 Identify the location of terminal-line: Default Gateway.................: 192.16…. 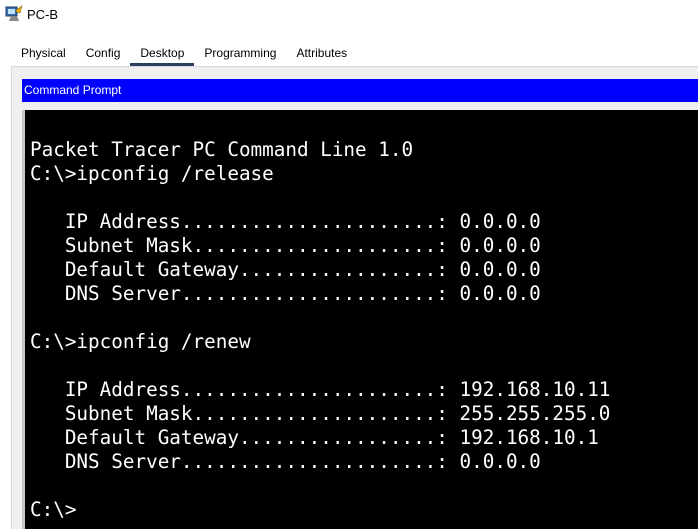
(314, 437).